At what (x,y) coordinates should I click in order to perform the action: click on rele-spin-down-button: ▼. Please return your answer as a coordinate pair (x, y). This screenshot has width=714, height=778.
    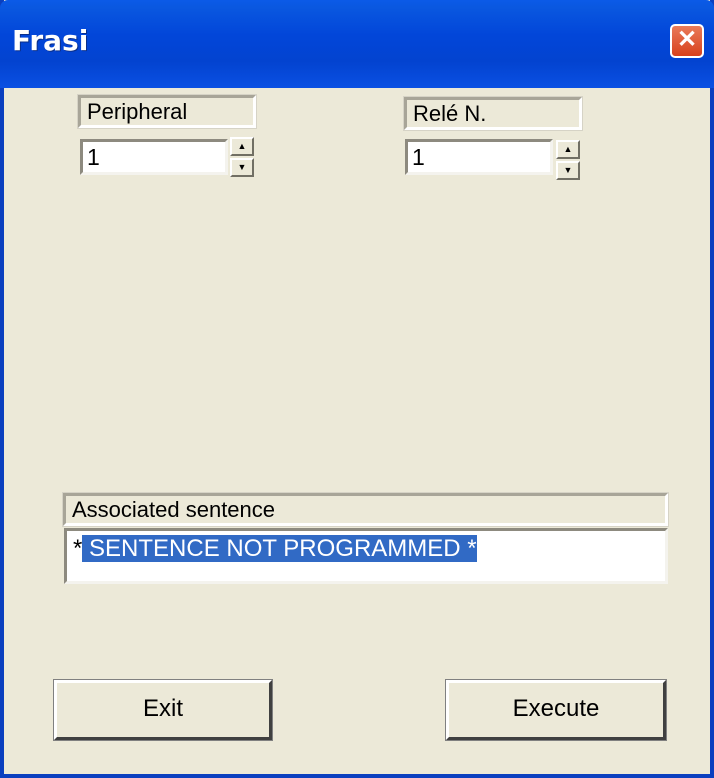
    Looking at the image, I should click on (568, 170).